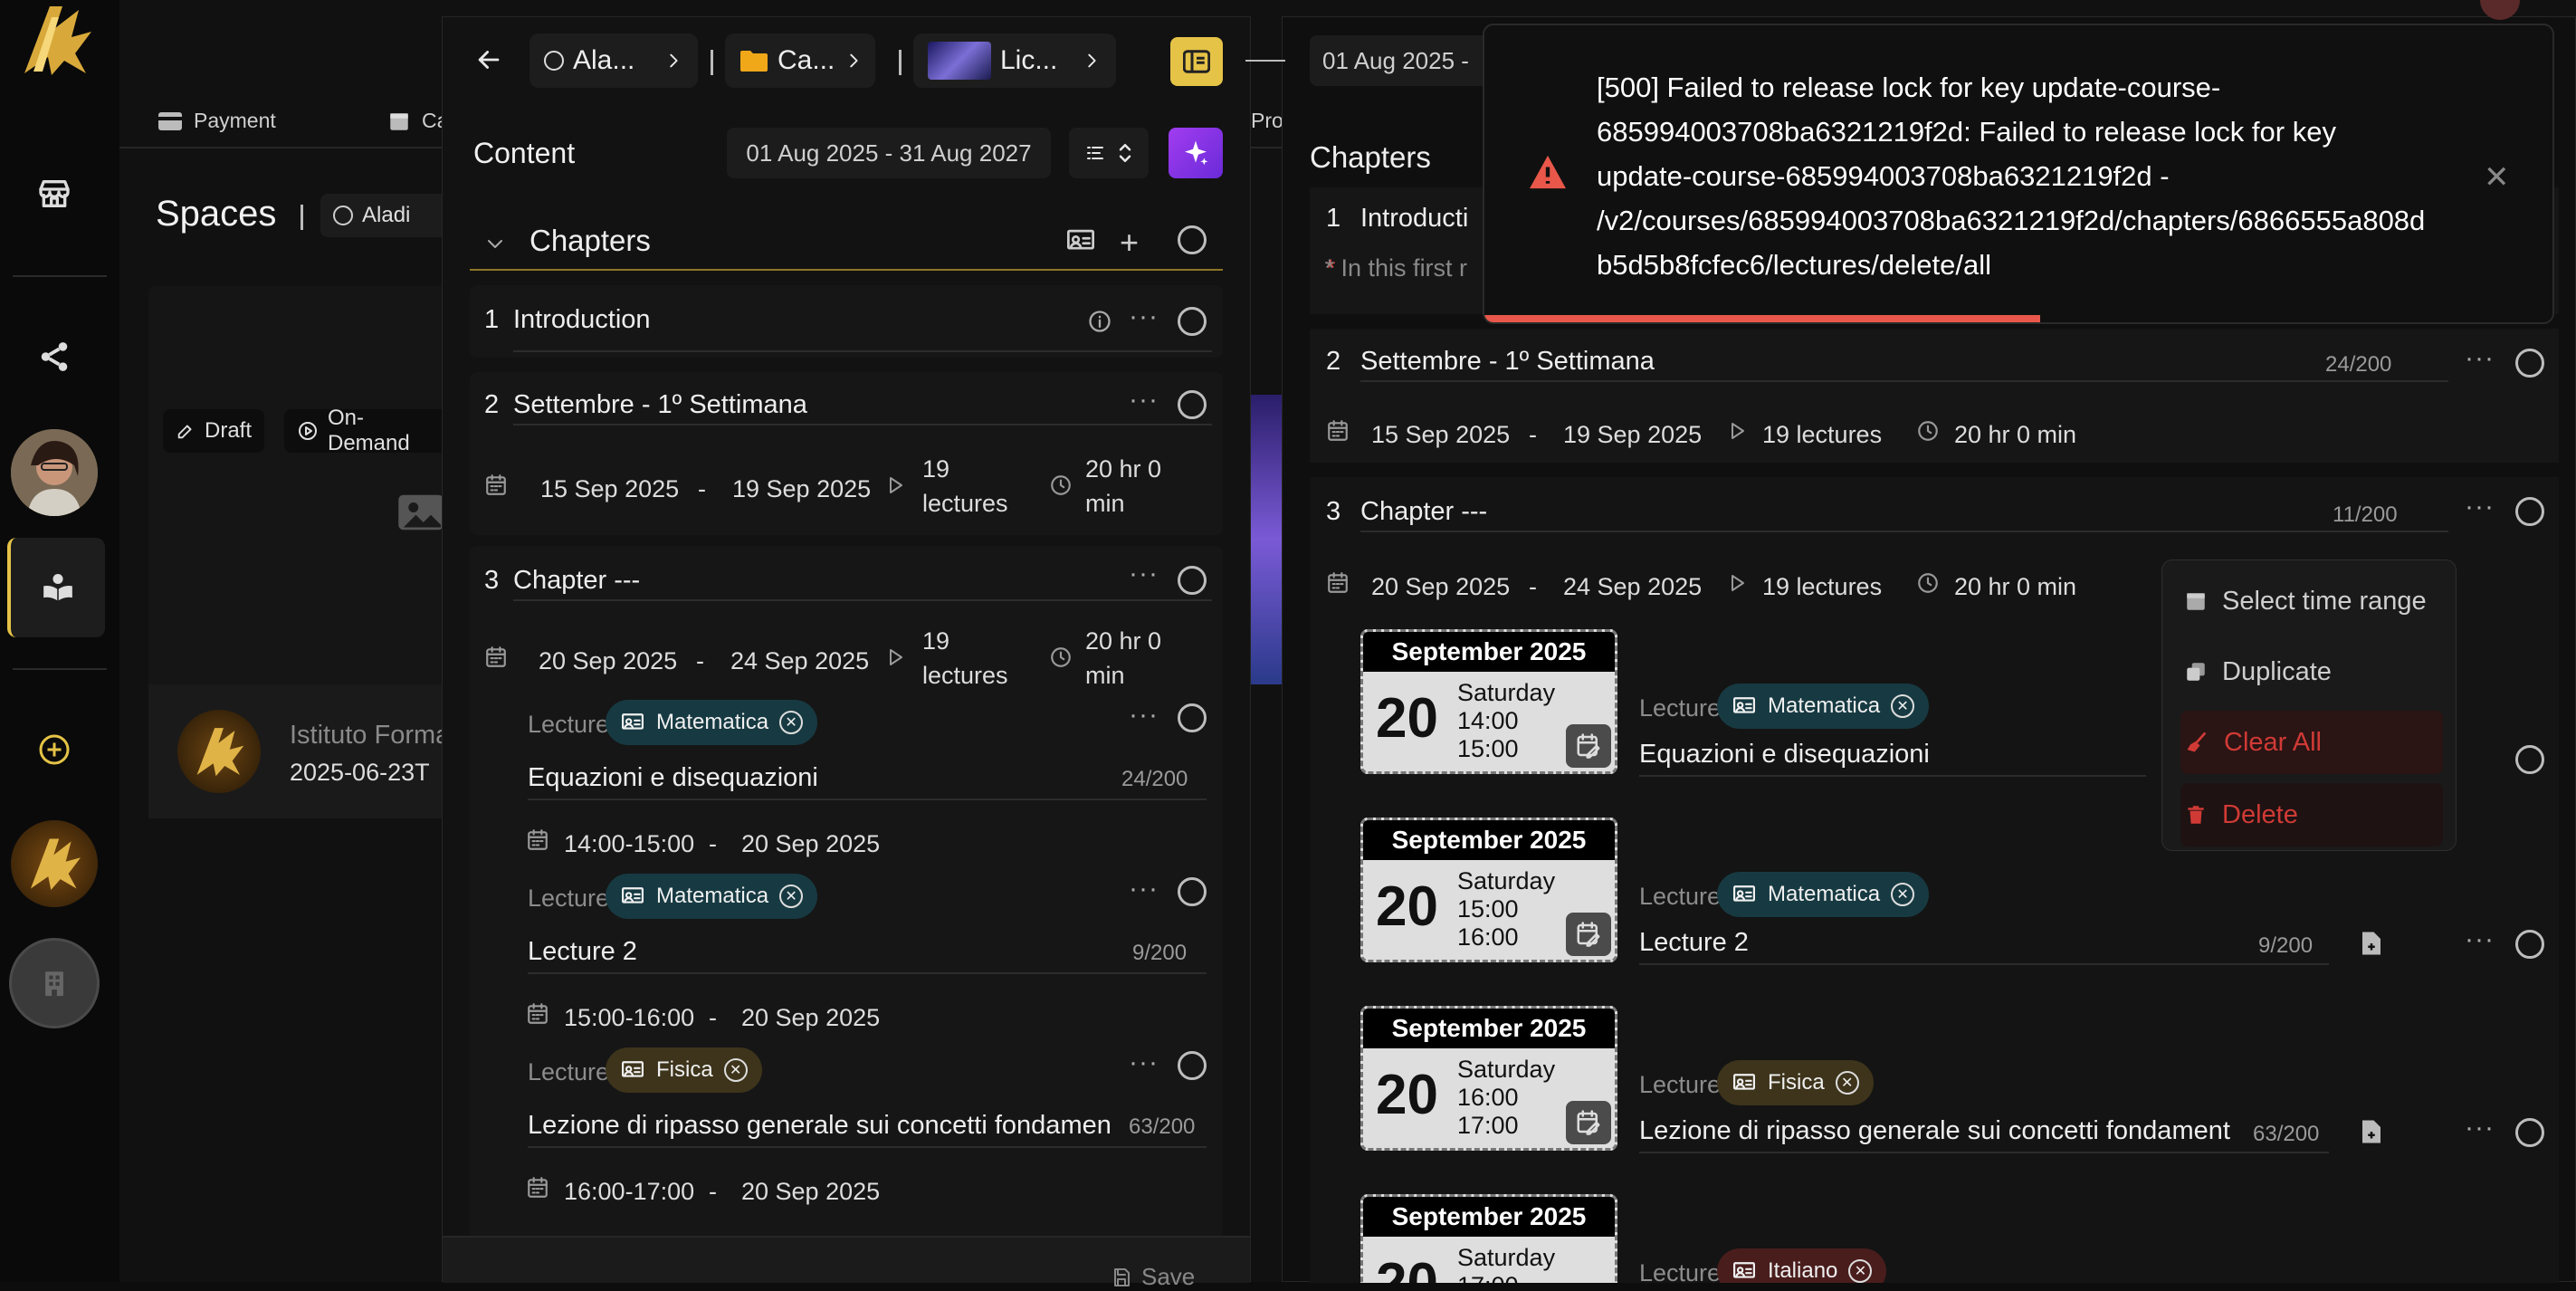 Image resolution: width=2576 pixels, height=1291 pixels. Describe the element at coordinates (1802, 1265) in the screenshot. I see `subject-tag: Italiano ✕` at that location.